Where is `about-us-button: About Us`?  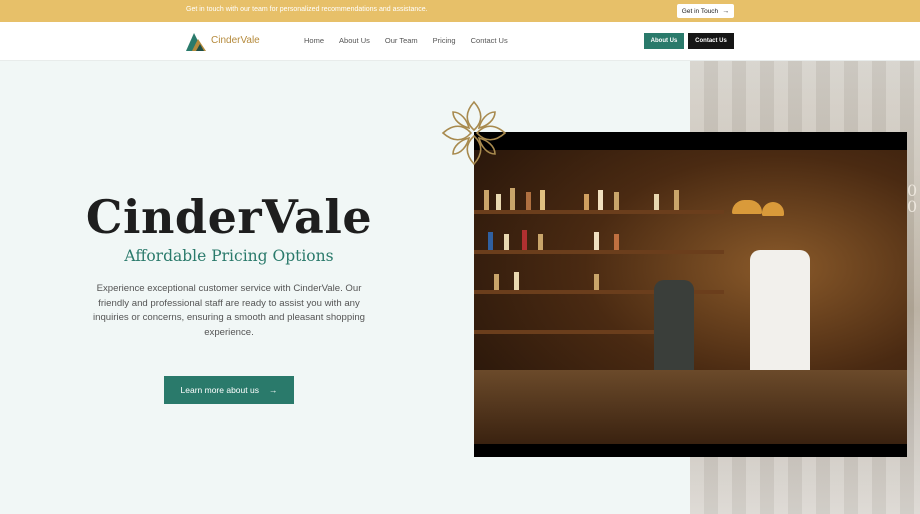
about-us-button: About Us is located at coordinates (664, 41).